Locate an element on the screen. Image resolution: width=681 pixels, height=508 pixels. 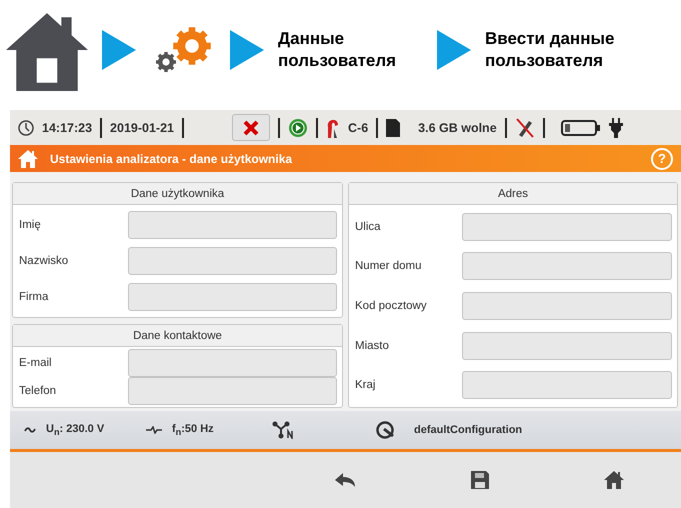
clamp-label: C-6 is located at coordinates (358, 127).